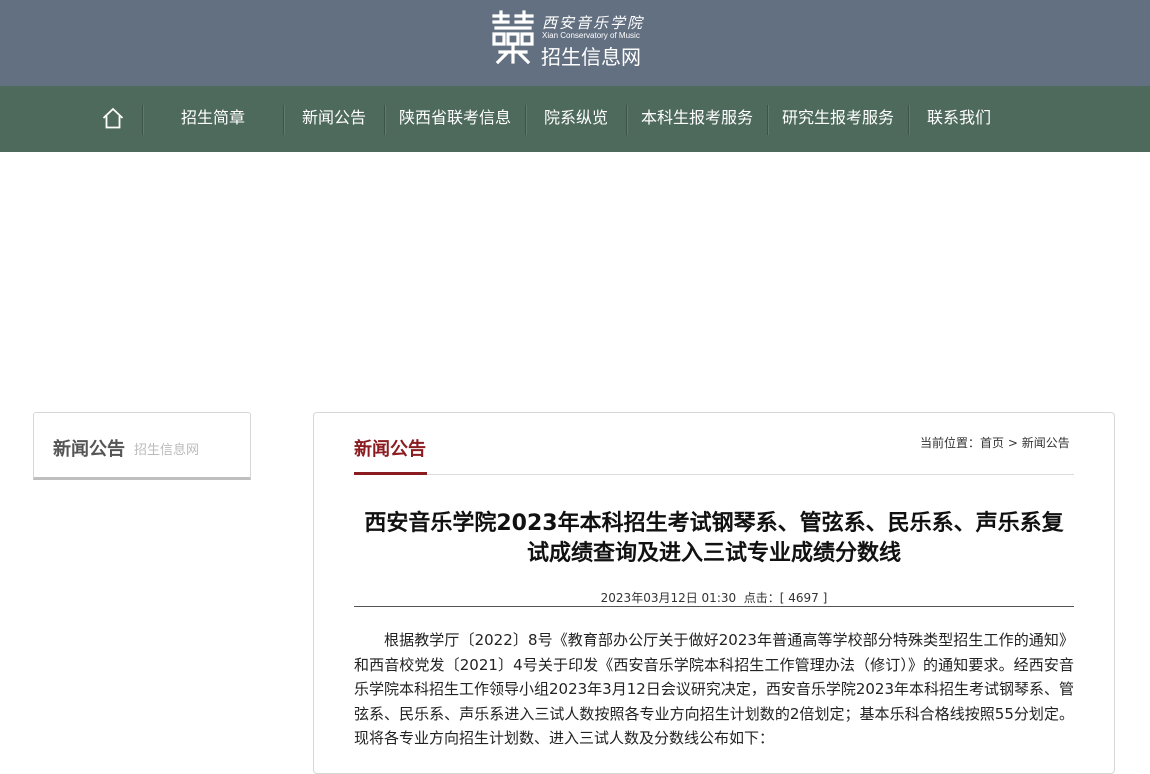  I want to click on nav-item-admission-guide: 招生简章, so click(213, 119).